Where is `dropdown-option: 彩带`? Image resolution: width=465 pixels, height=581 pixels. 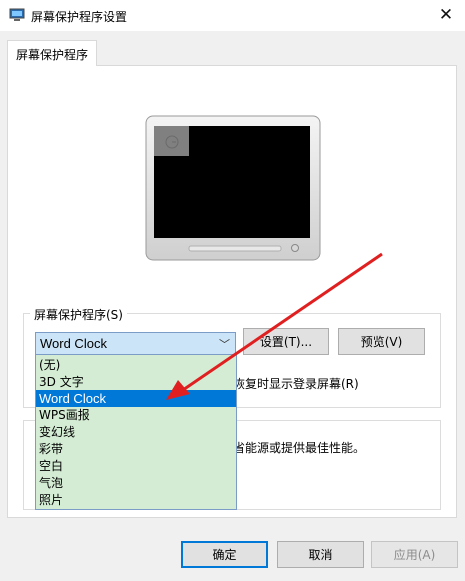 dropdown-option: 彩带 is located at coordinates (136, 449).